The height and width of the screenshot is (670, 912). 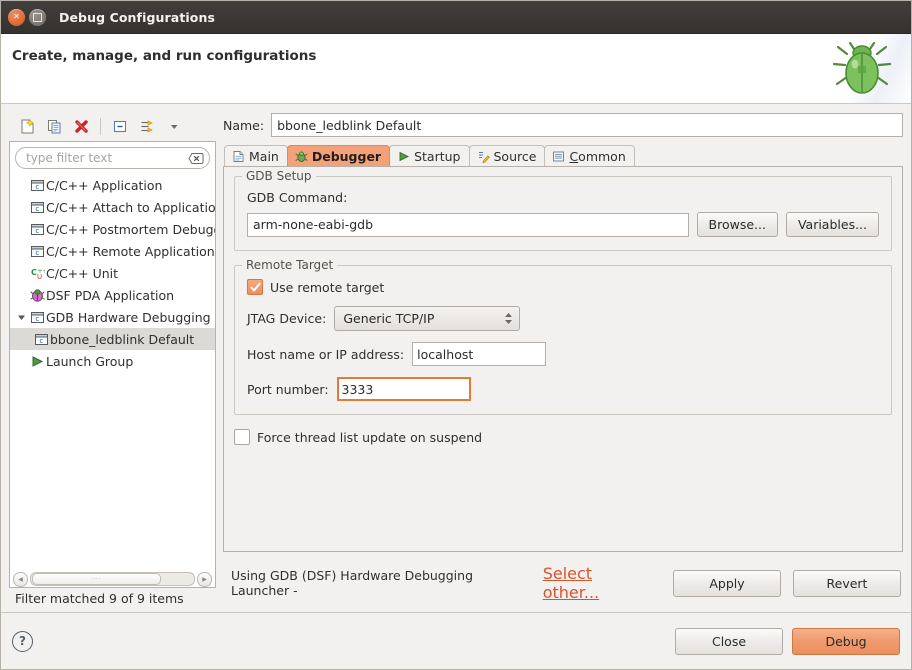 What do you see at coordinates (508, 318) in the screenshot?
I see `spinner-arrows-icon` at bounding box center [508, 318].